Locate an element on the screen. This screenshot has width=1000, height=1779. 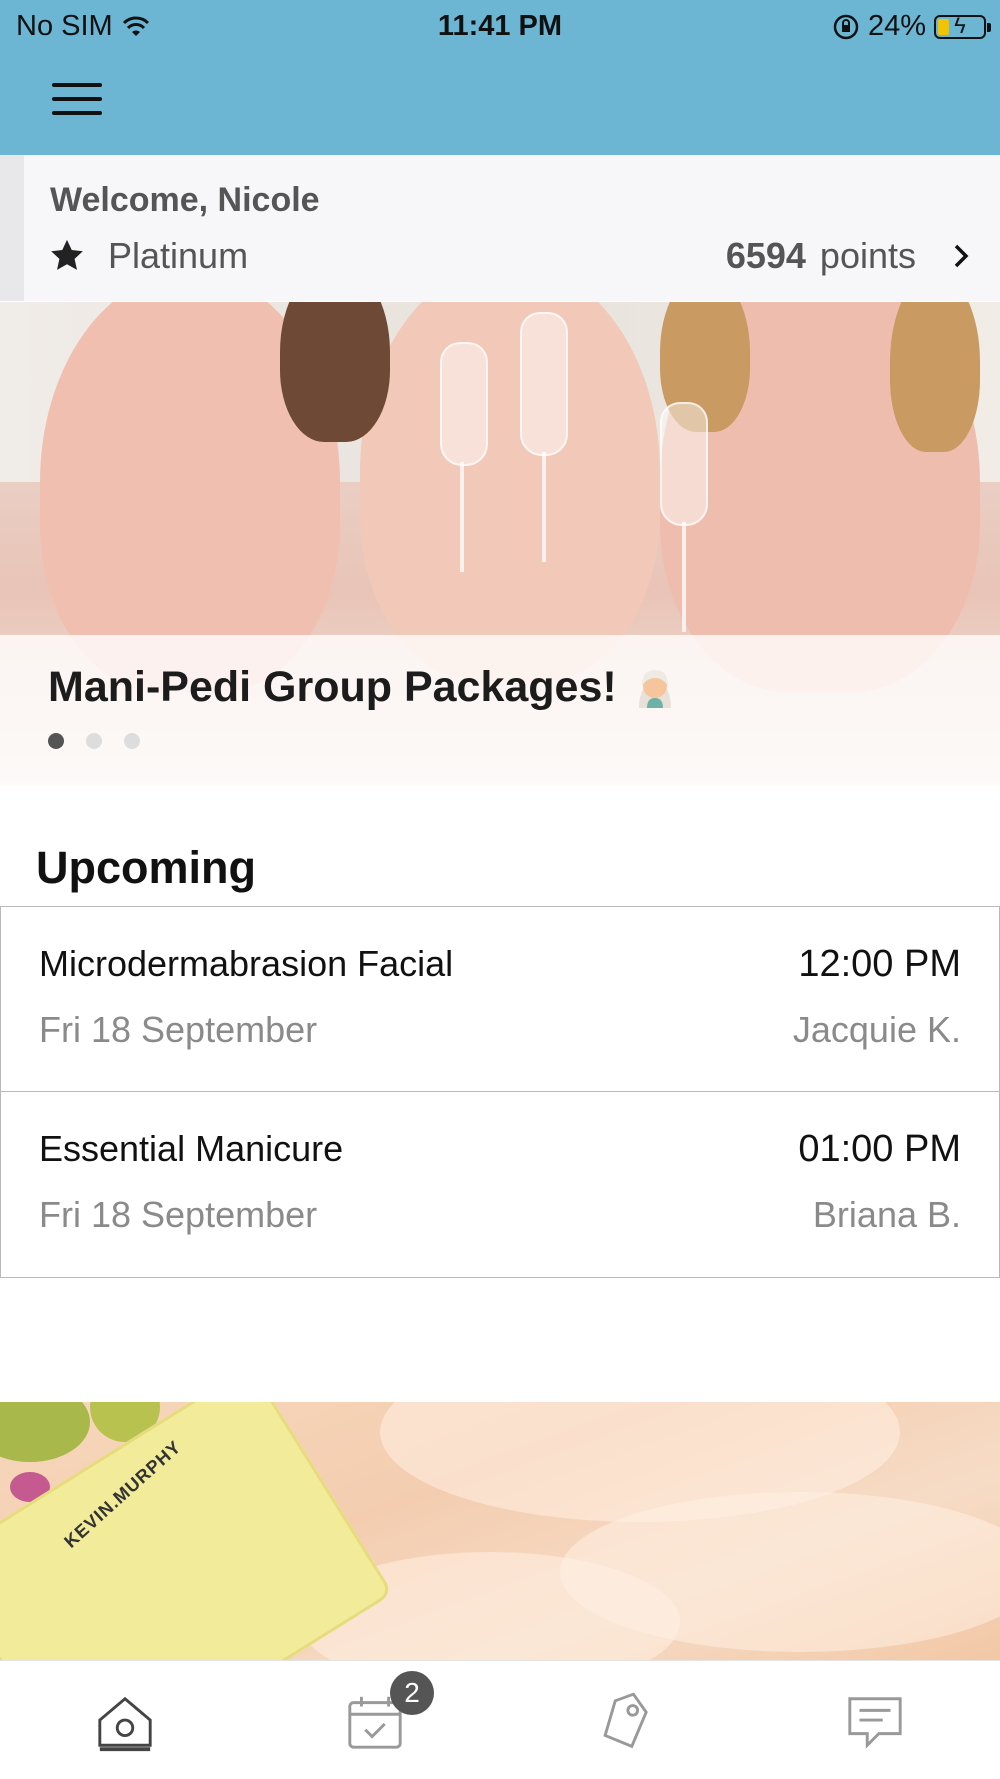
hamburger-menu-icon is located at coordinates (77, 103).